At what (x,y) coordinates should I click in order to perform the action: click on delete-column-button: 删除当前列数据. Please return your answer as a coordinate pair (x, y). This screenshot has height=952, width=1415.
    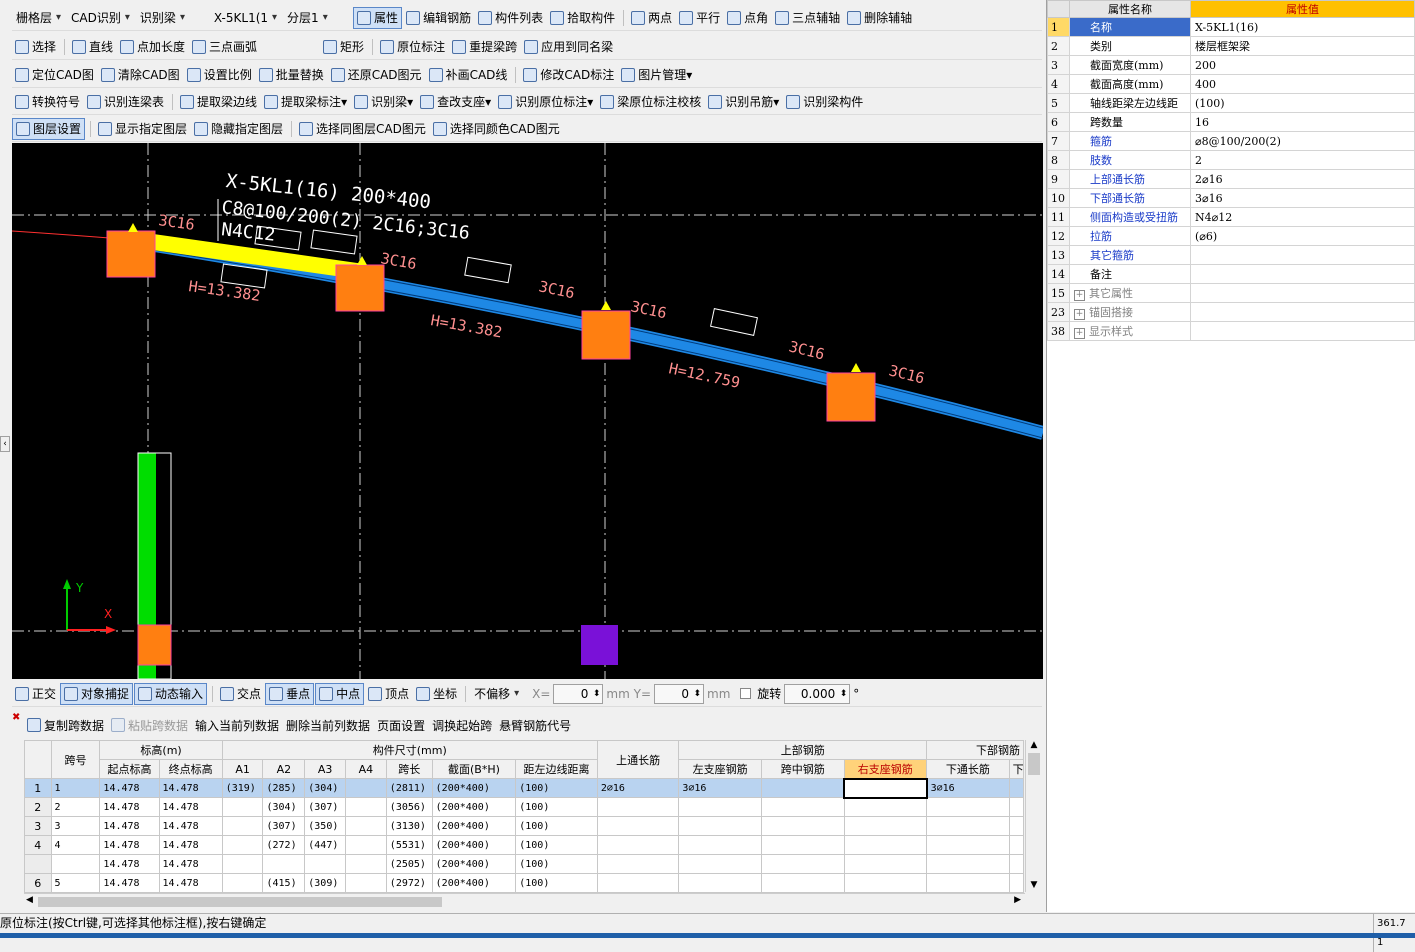
    Looking at the image, I should click on (328, 725).